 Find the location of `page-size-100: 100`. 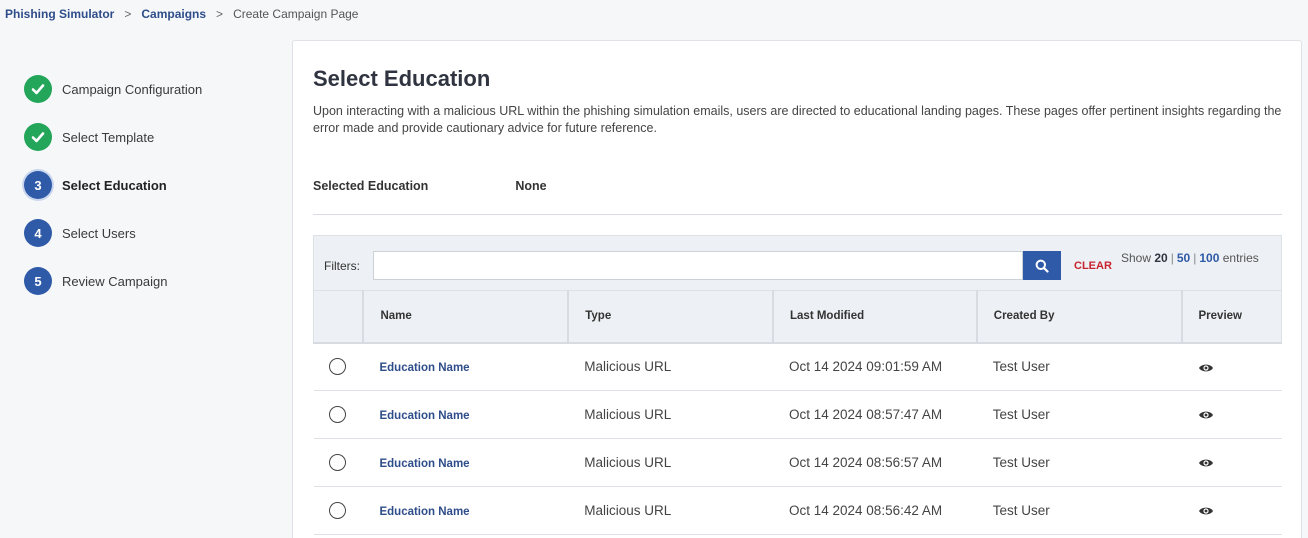

page-size-100: 100 is located at coordinates (1209, 258).